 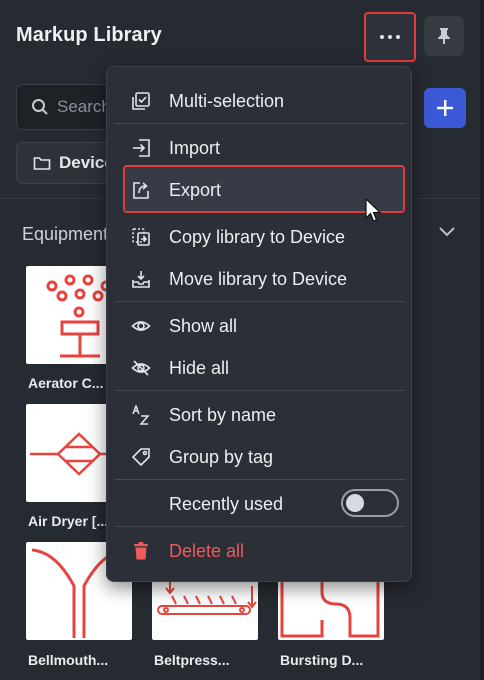 I want to click on menu-item-label: Sort by name, so click(x=223, y=414).